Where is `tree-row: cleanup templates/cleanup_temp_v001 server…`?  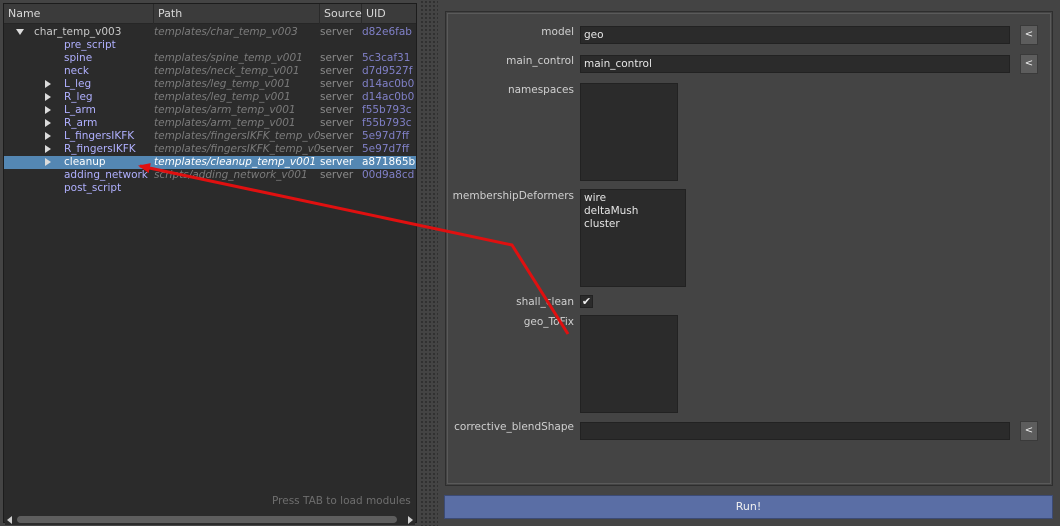 tree-row: cleanup templates/cleanup_temp_v001 server… is located at coordinates (210, 162).